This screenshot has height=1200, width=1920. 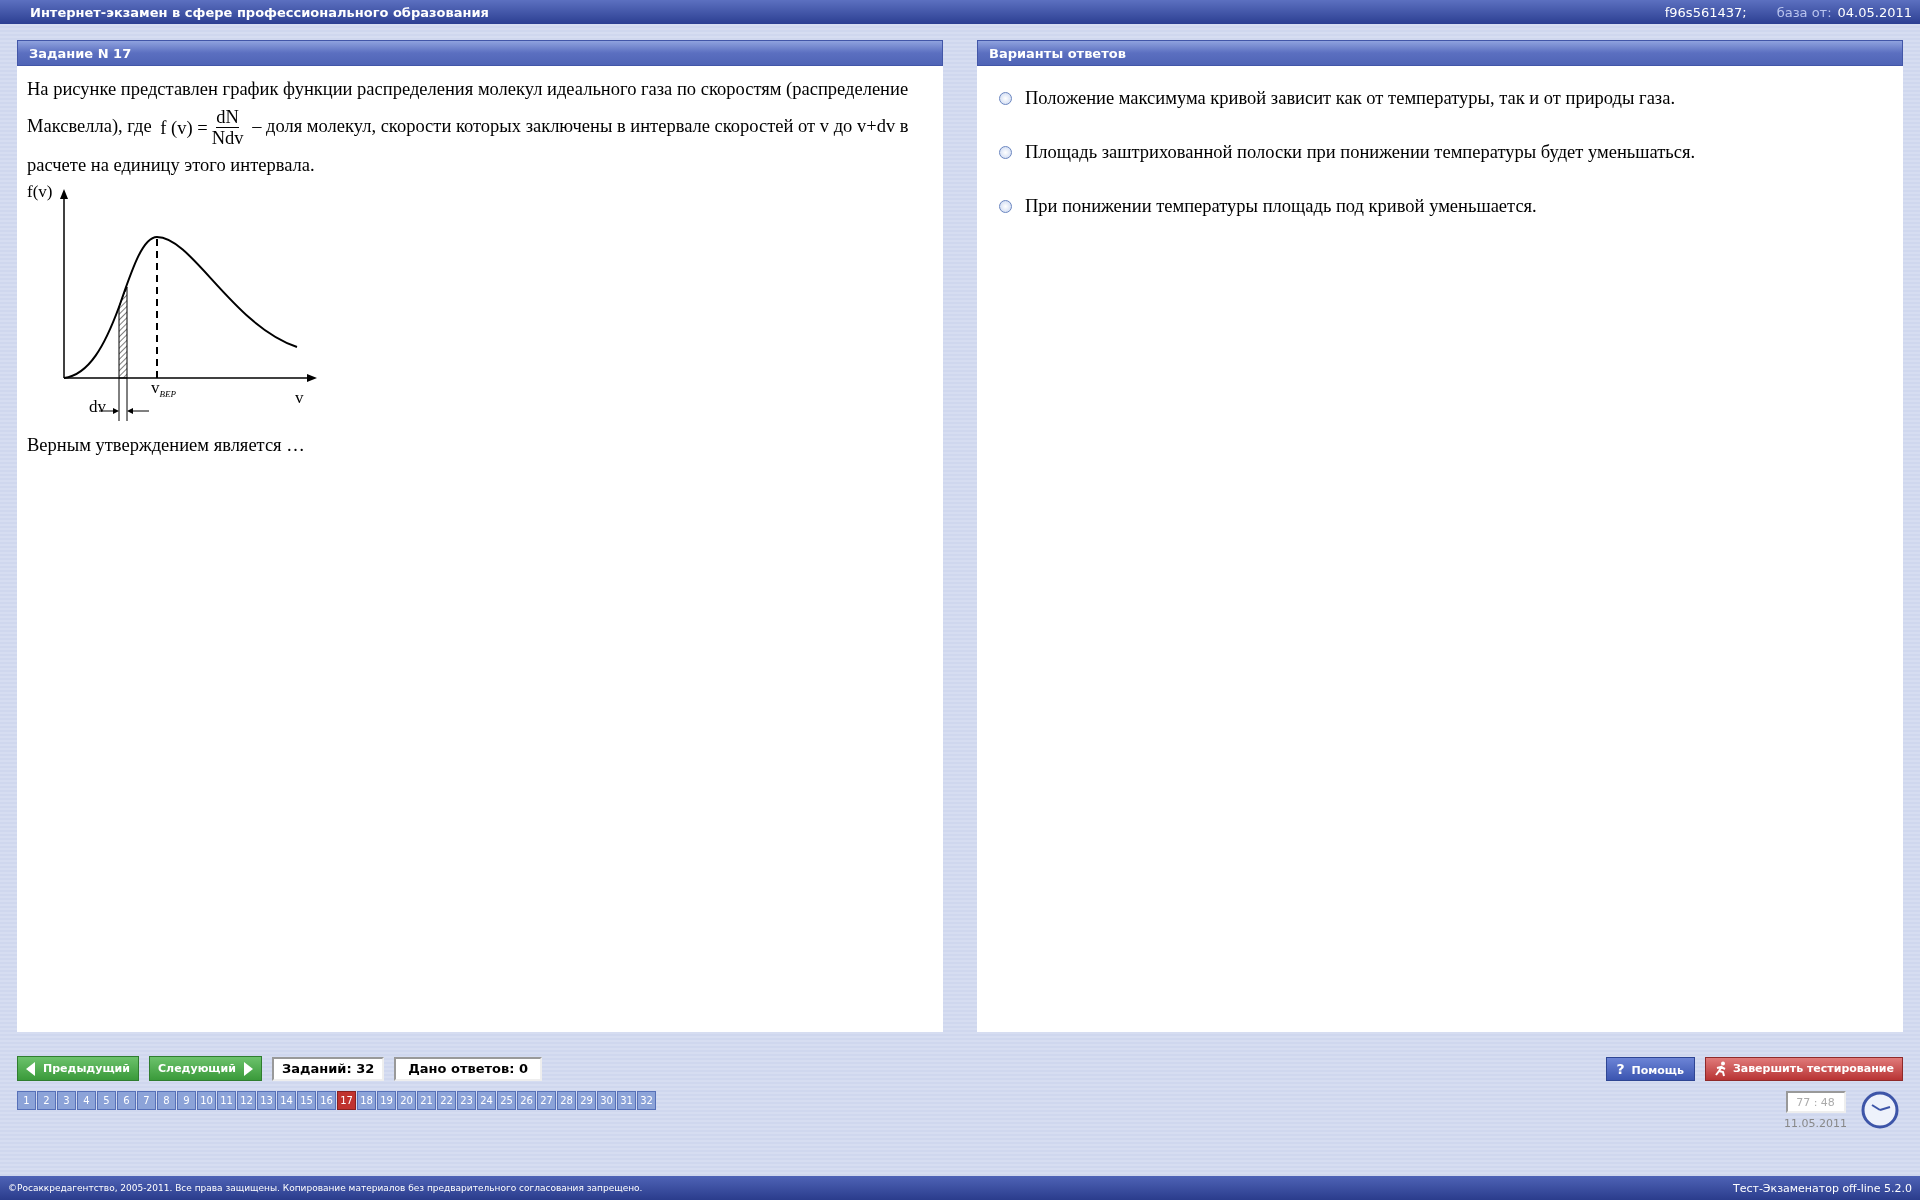 What do you see at coordinates (386, 1100) in the screenshot?
I see `question-number-button: 19` at bounding box center [386, 1100].